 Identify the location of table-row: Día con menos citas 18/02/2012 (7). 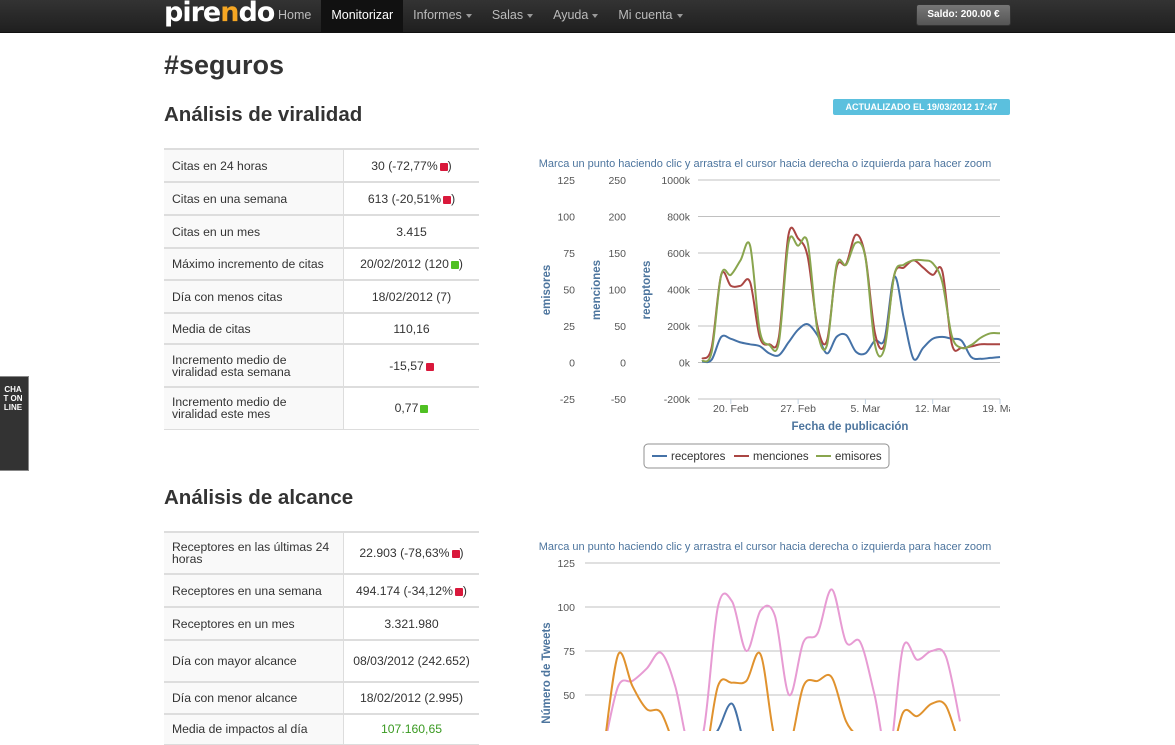
(321, 296).